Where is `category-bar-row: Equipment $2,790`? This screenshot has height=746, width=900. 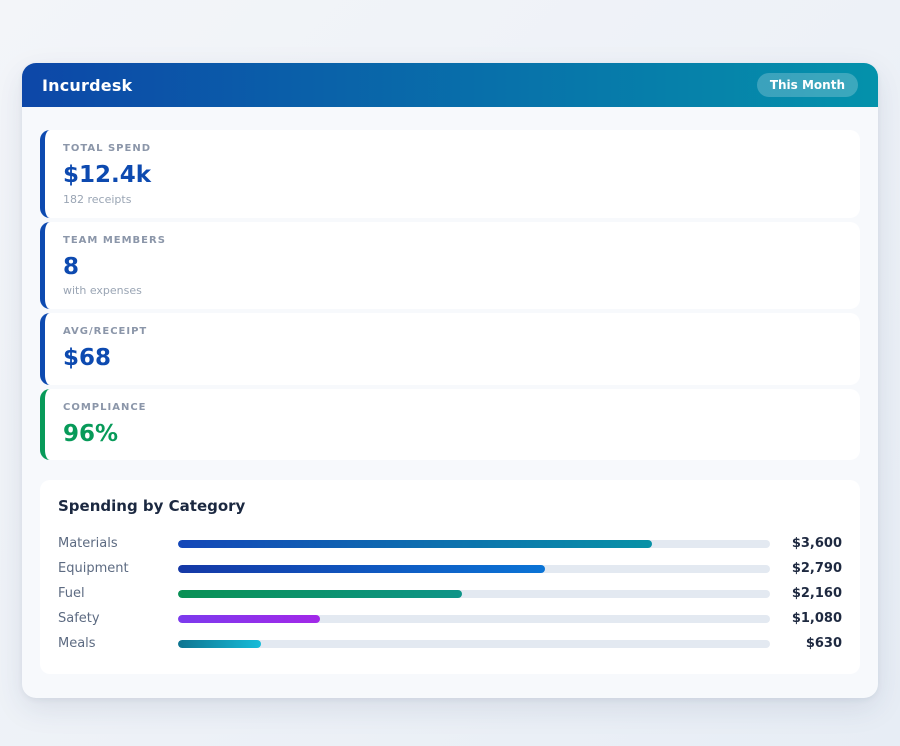
category-bar-row: Equipment $2,790 is located at coordinates (450, 568).